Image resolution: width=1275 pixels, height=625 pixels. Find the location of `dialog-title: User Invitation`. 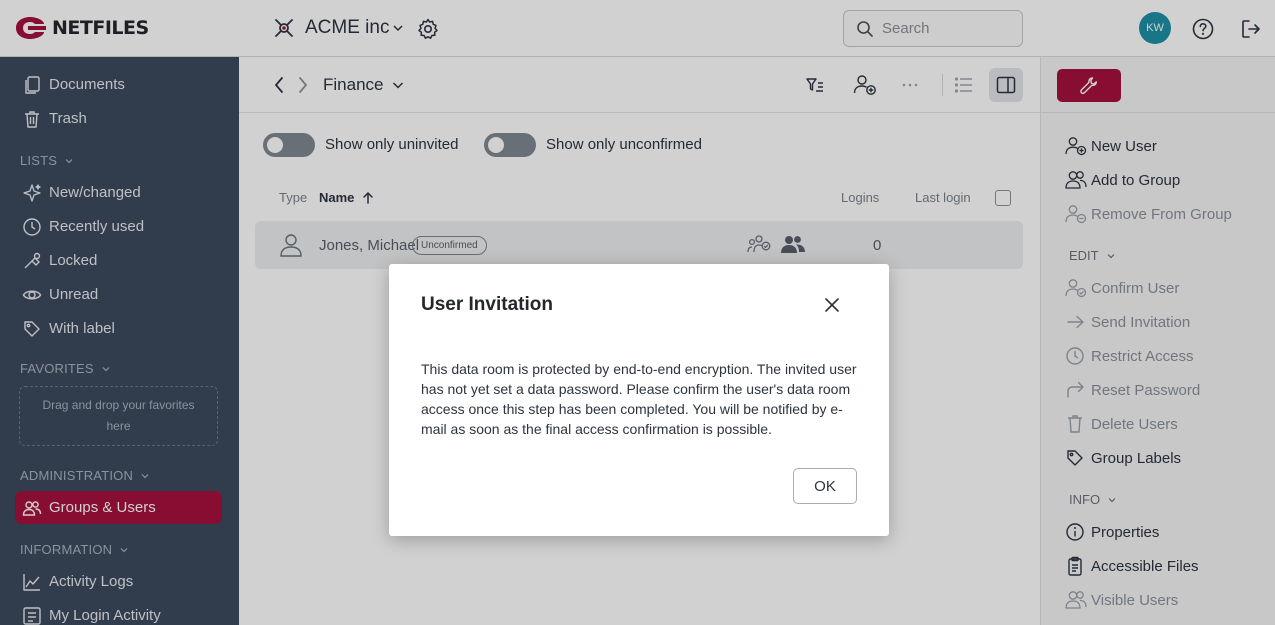

dialog-title: User Invitation is located at coordinates (487, 304).